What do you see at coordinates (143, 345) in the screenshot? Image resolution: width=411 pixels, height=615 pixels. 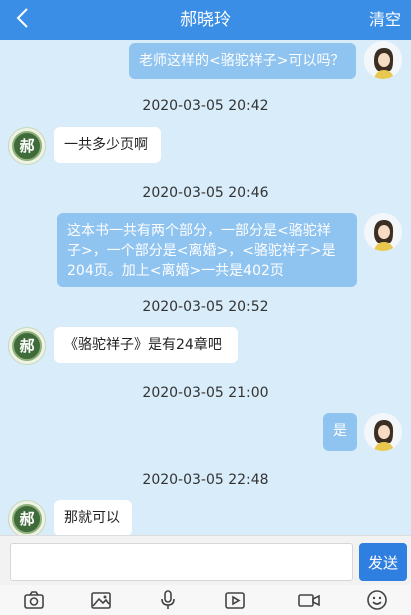 I see `message-text: 《骆驼祥子》是有24章吧` at bounding box center [143, 345].